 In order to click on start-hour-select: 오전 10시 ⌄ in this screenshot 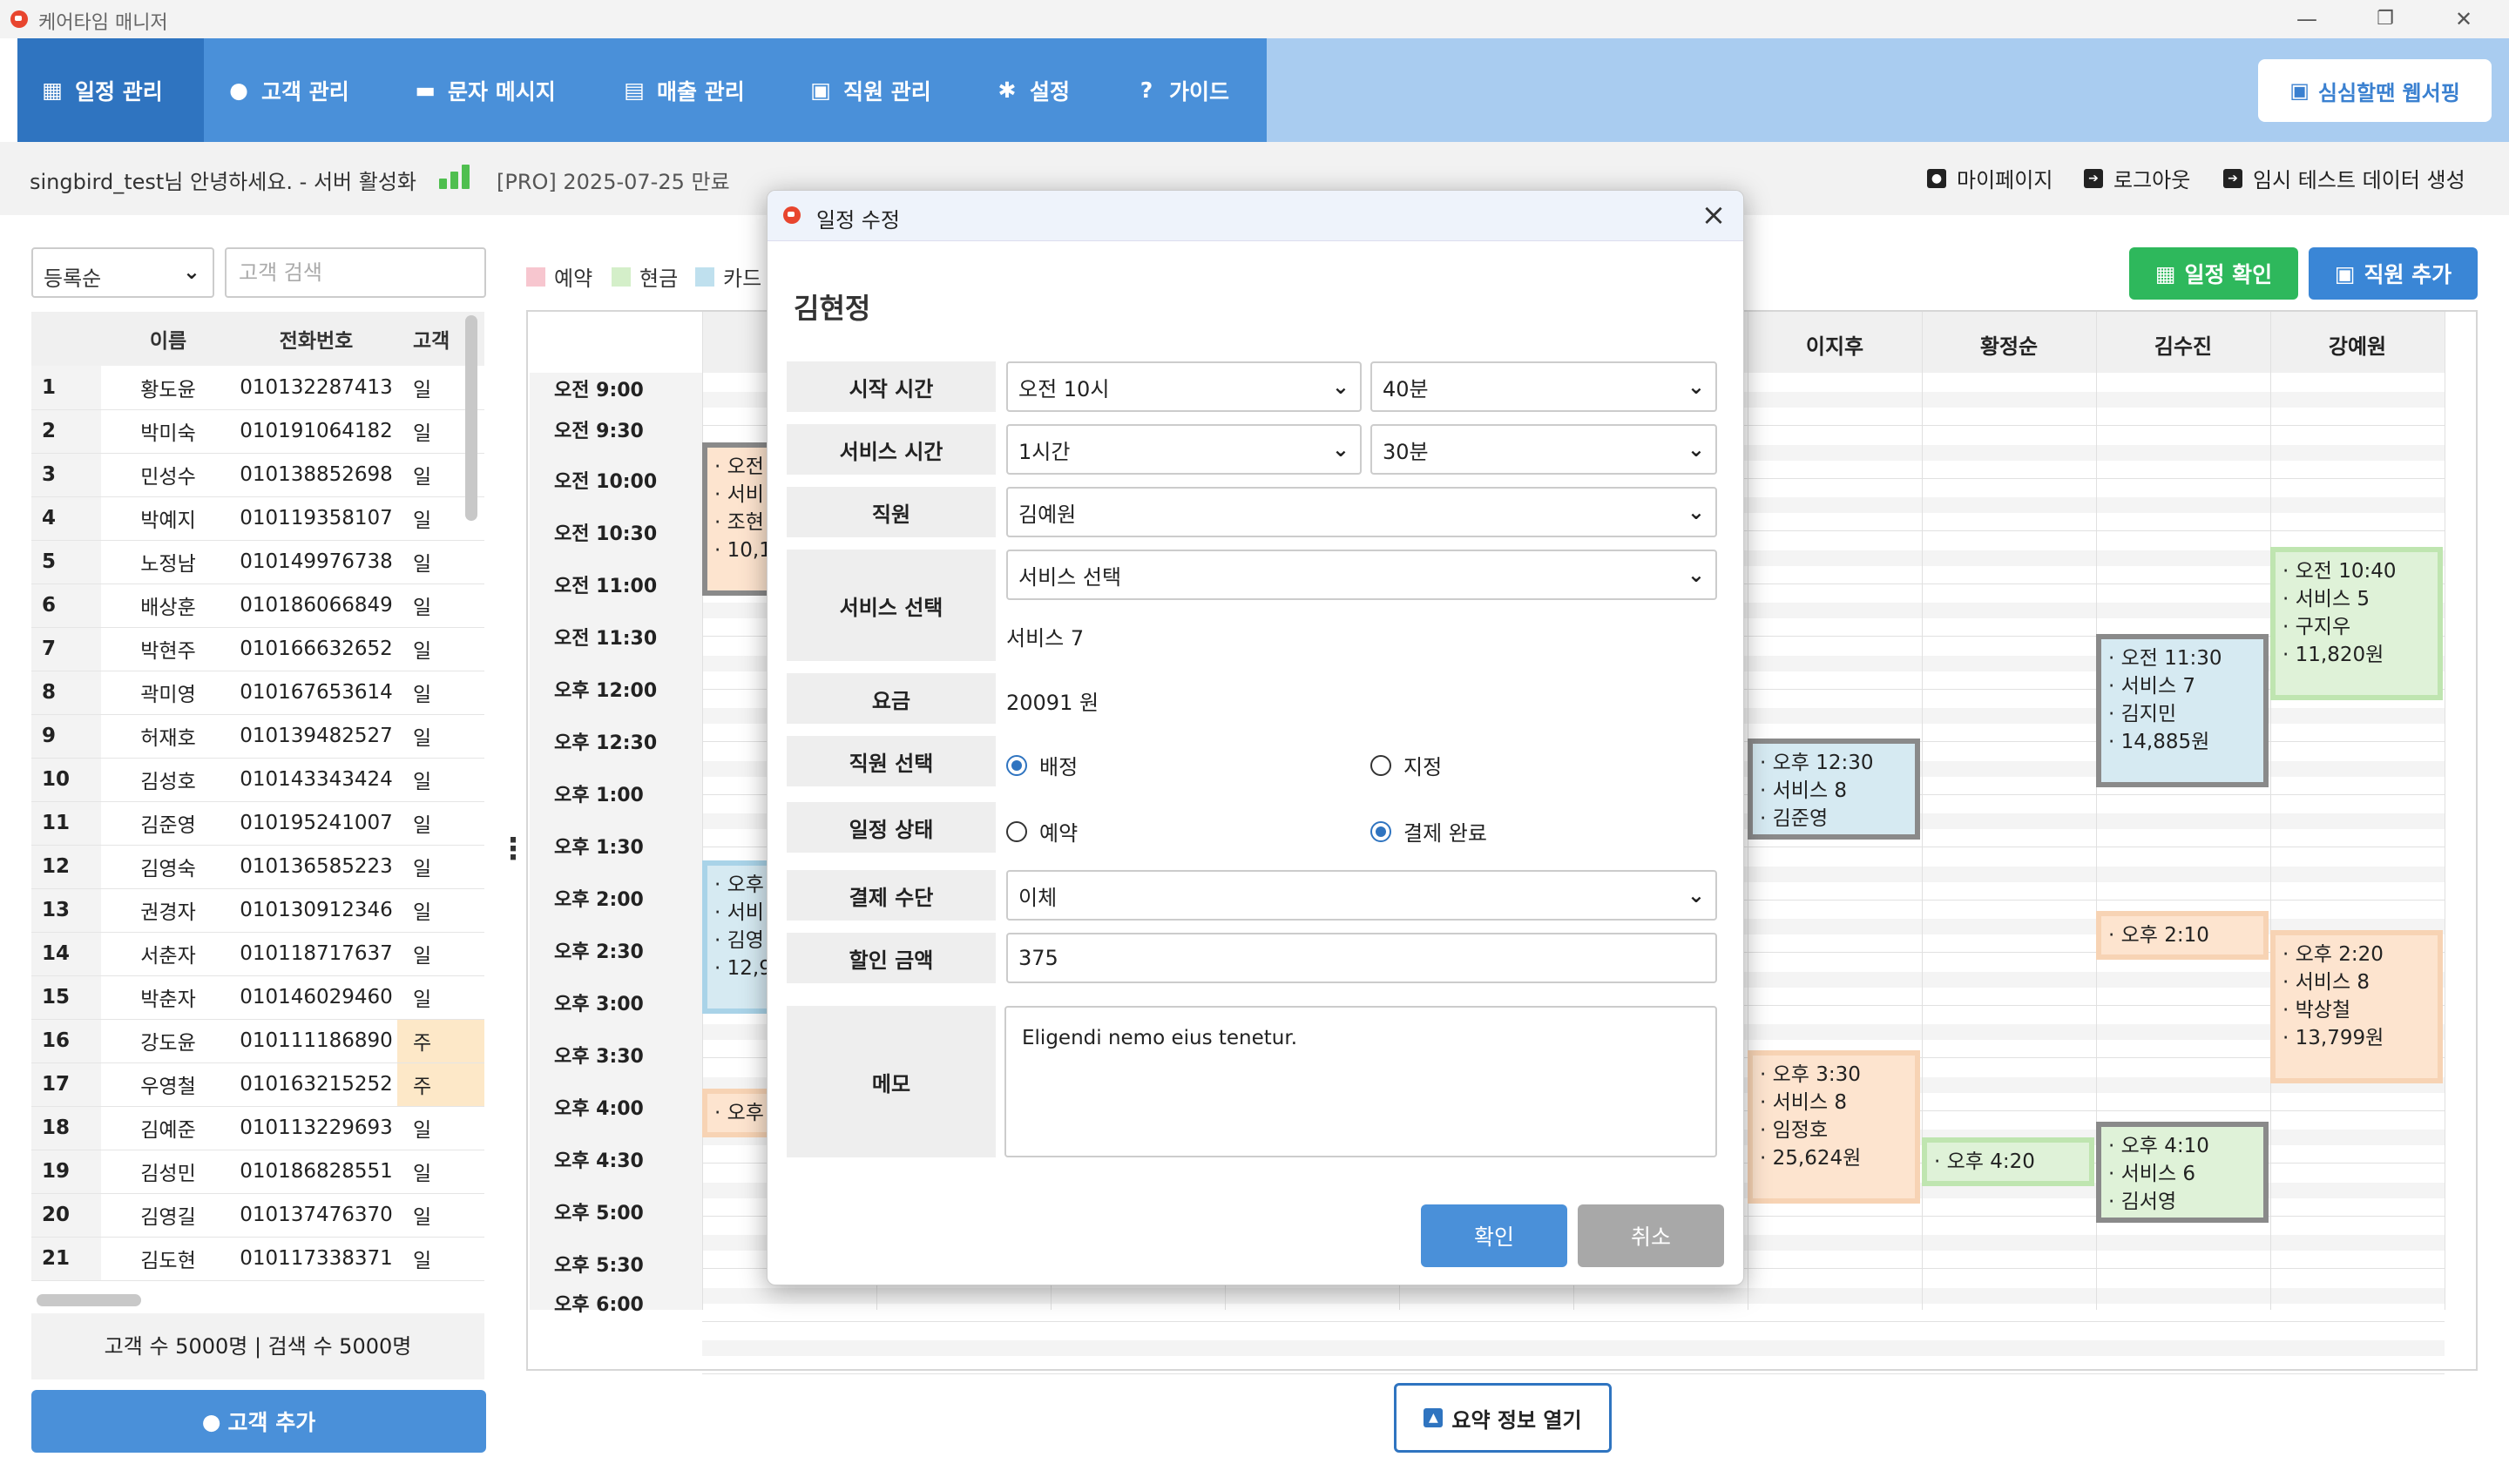, I will do `click(1184, 386)`.